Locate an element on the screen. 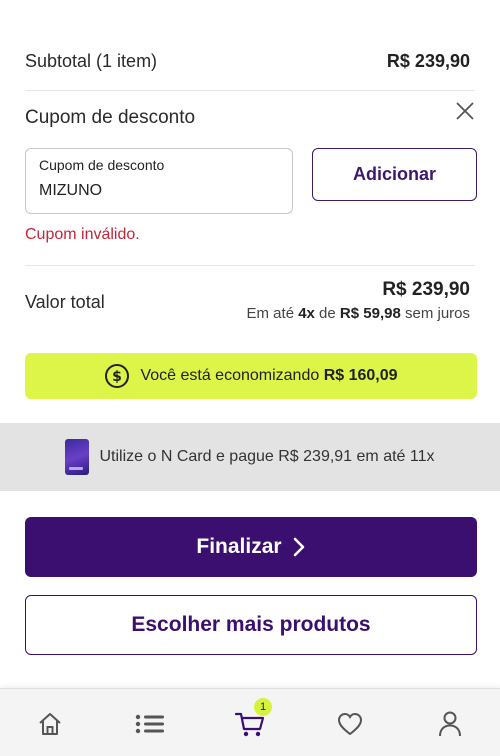 The width and height of the screenshot is (500, 756). nav-categories is located at coordinates (150, 724).